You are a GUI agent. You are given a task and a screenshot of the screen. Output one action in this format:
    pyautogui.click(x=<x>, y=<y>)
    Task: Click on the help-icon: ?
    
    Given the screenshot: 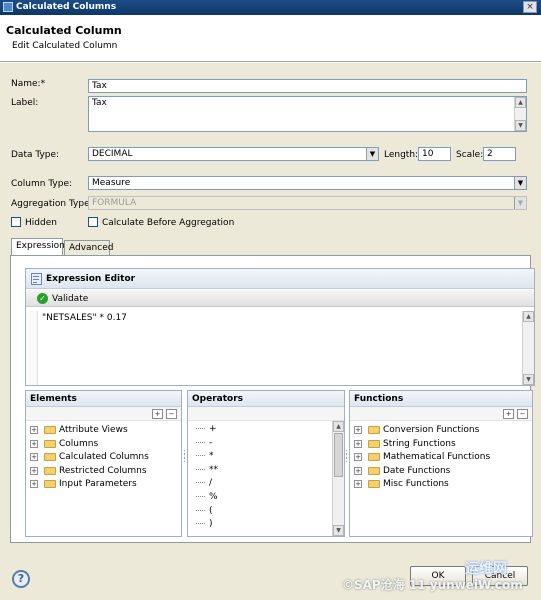 What is the action you would take?
    pyautogui.click(x=21, y=579)
    